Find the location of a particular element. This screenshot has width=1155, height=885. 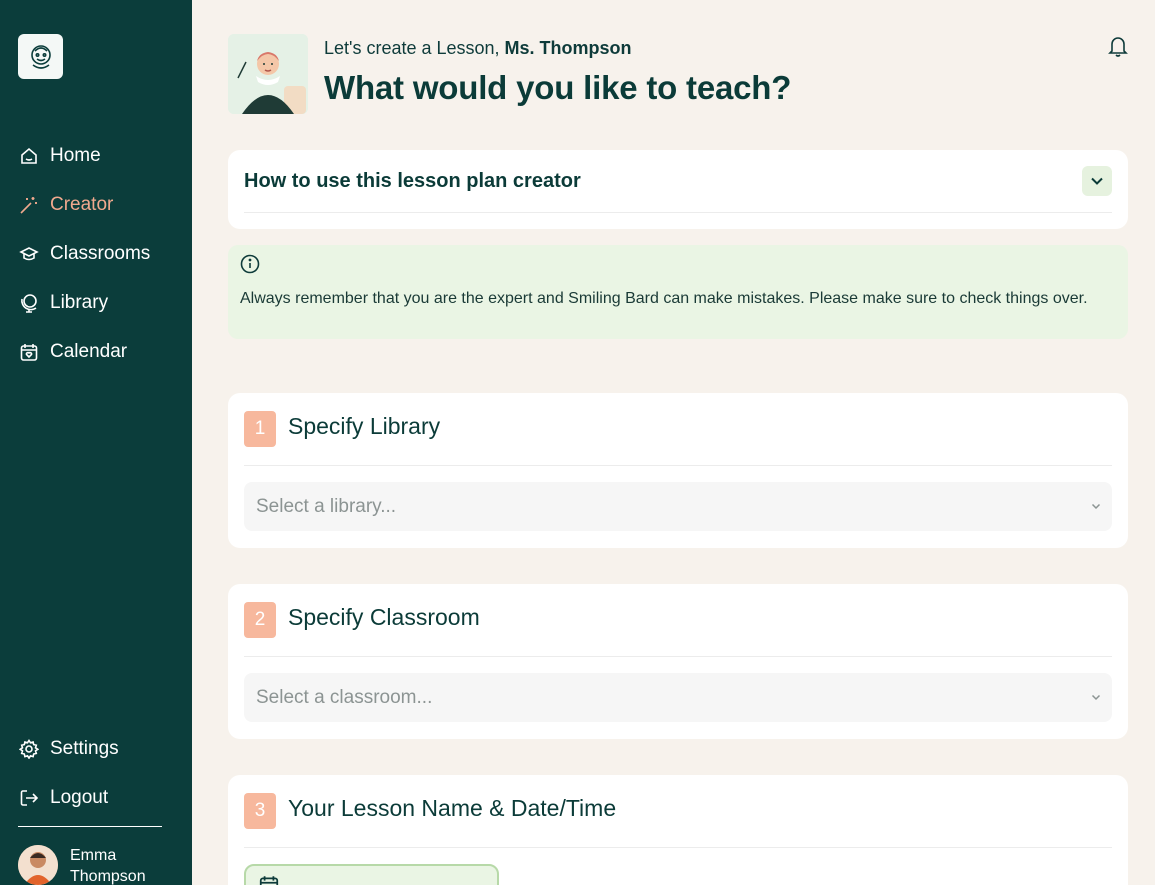

sidebar-bottom-nav: Settings Logout is located at coordinates (98, 782).